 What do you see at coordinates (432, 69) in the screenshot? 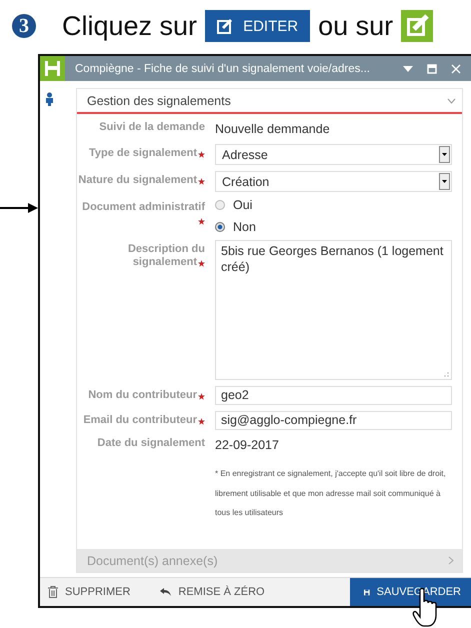
I see `restore-icon` at bounding box center [432, 69].